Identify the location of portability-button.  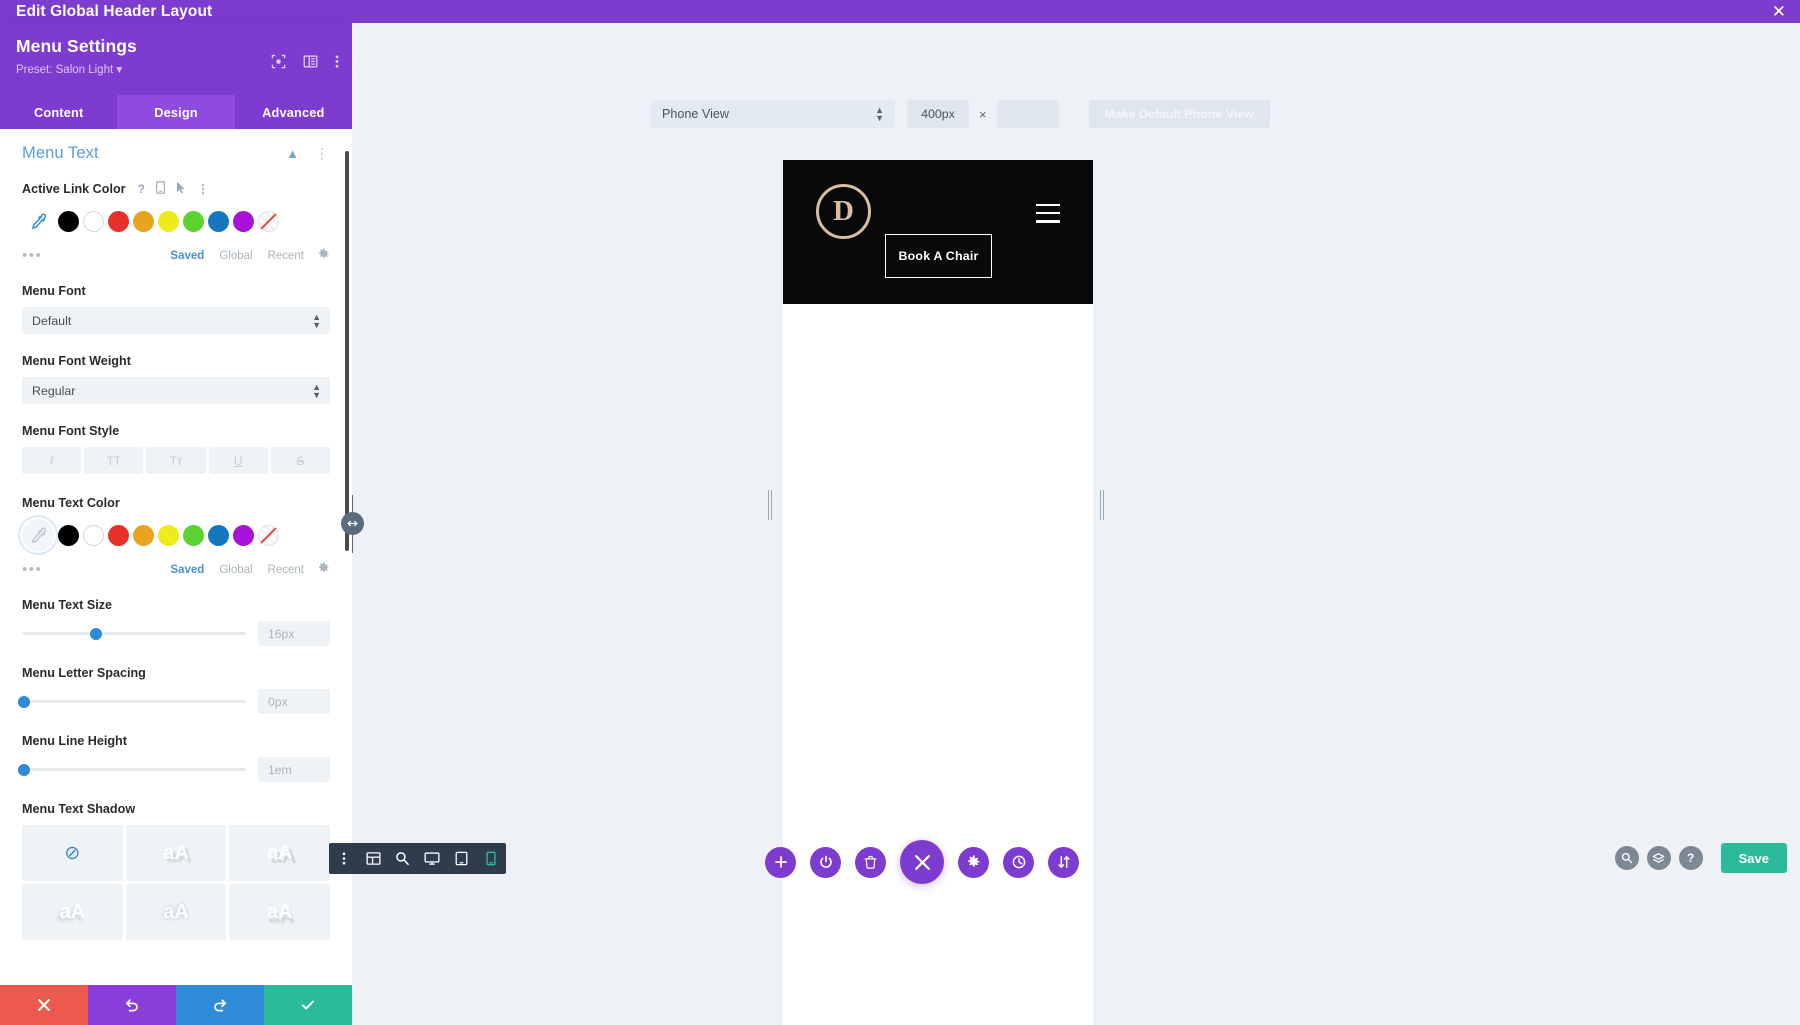
(1063, 862).